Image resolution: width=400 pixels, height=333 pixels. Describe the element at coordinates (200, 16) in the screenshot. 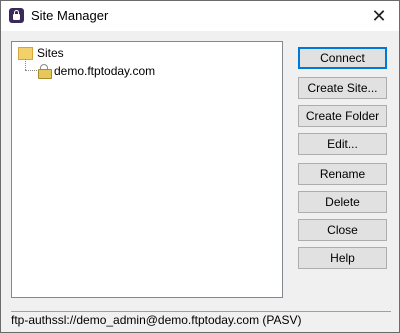

I see `title-bar: Site Manager ✕` at that location.